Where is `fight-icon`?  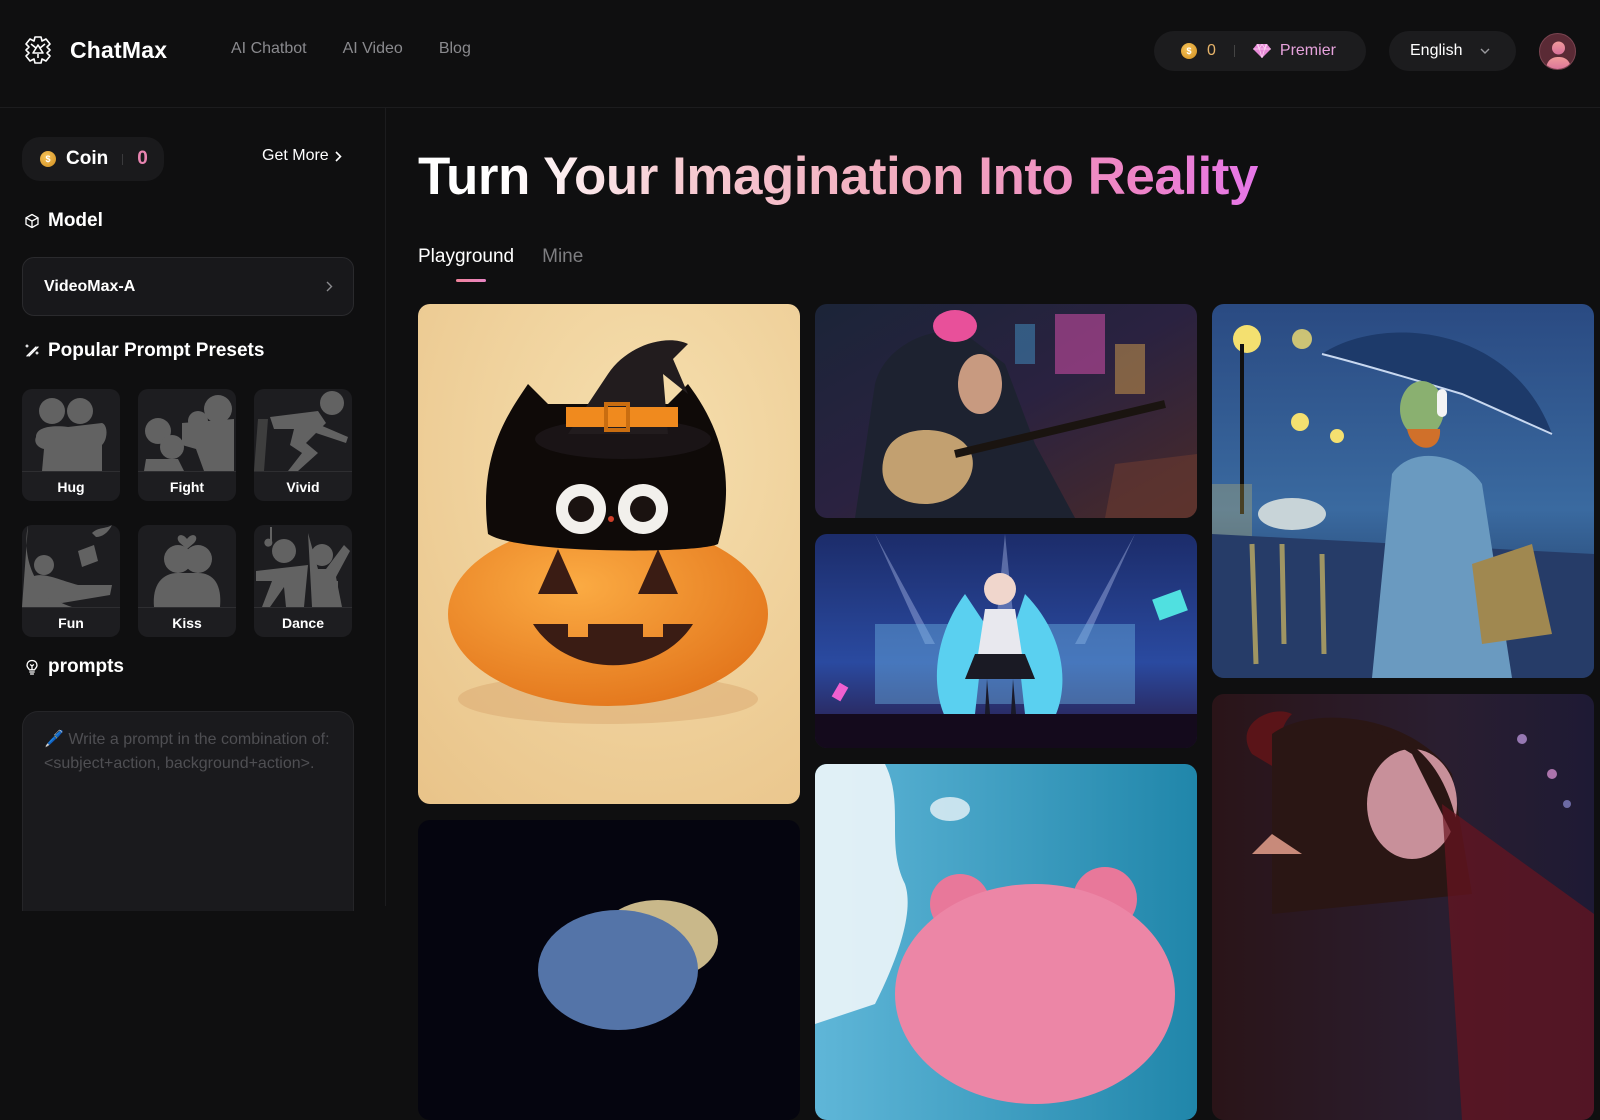
fight-icon is located at coordinates (189, 433).